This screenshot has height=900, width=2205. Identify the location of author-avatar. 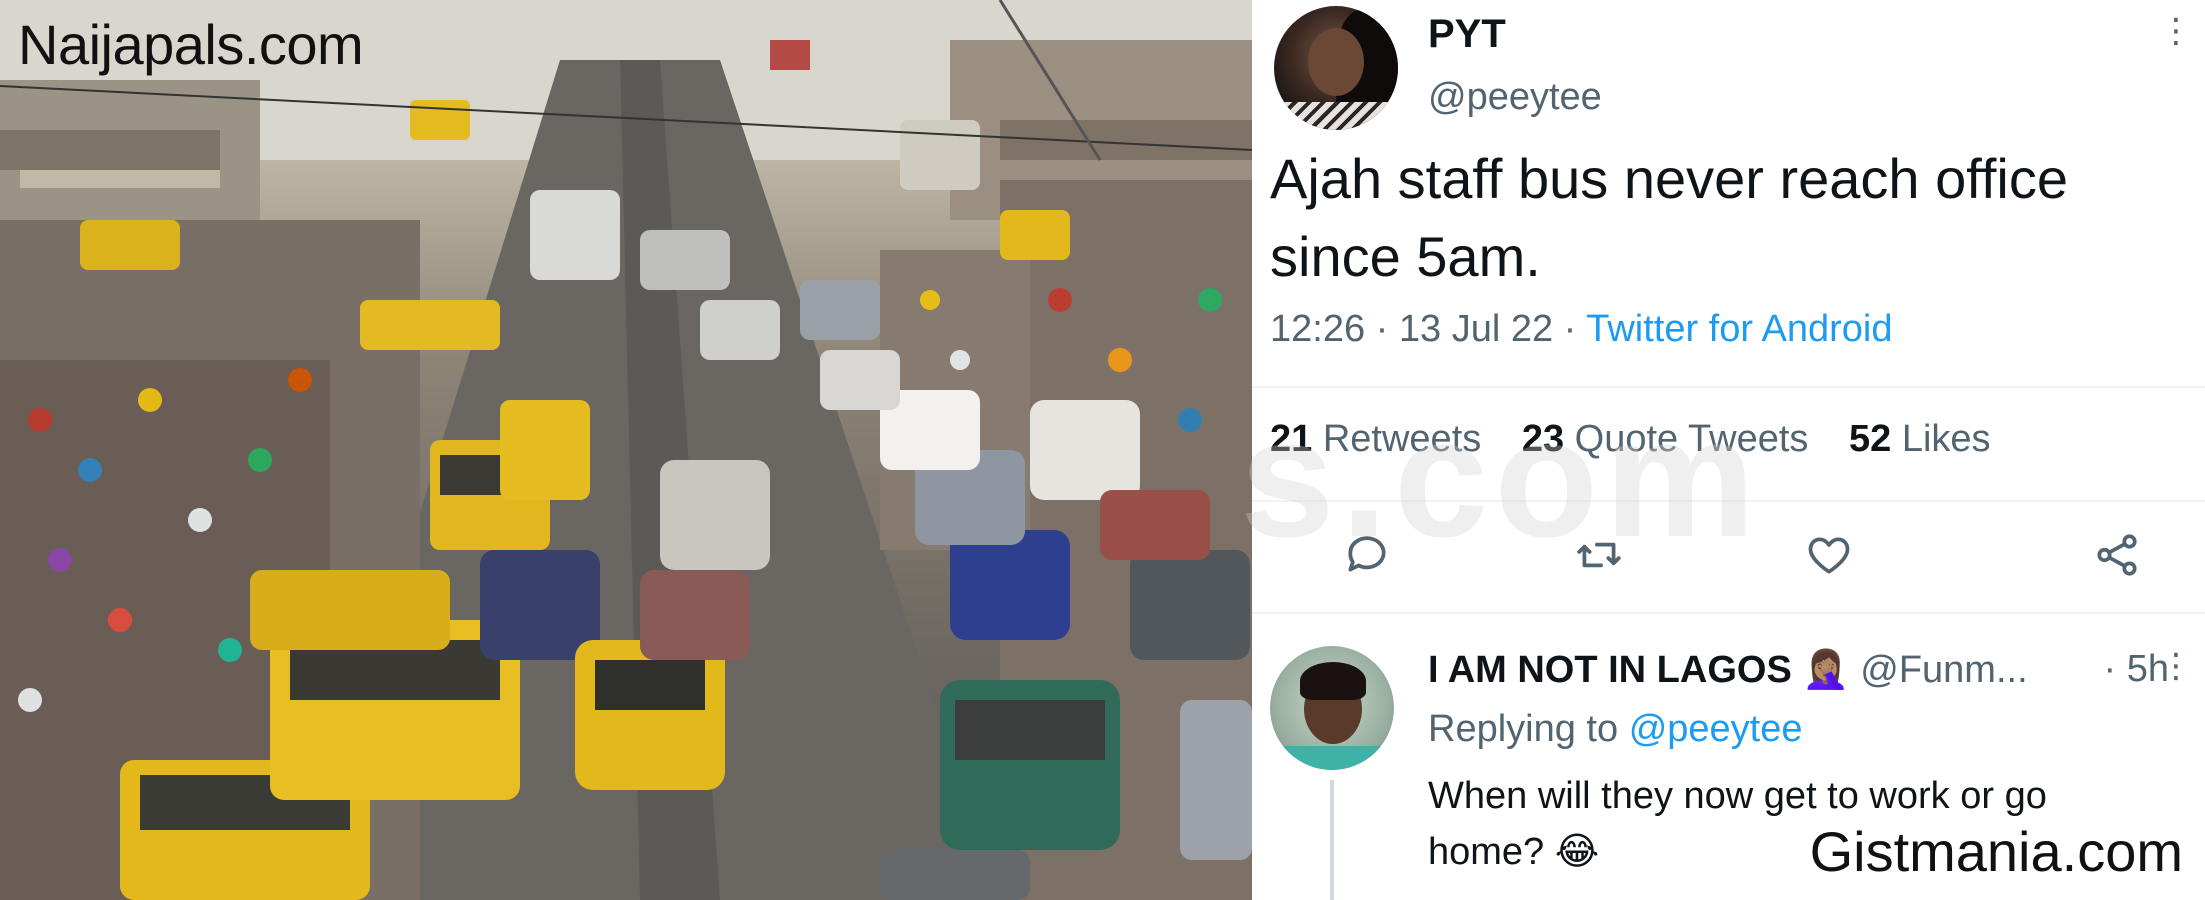
(1336, 68).